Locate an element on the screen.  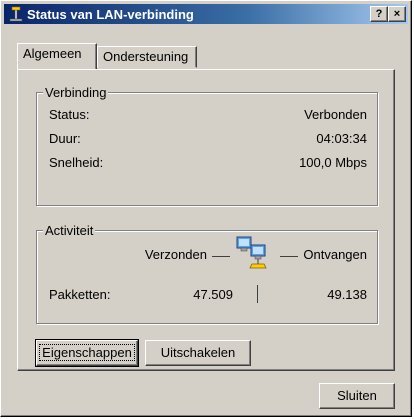
sent-line is located at coordinates (221, 256).